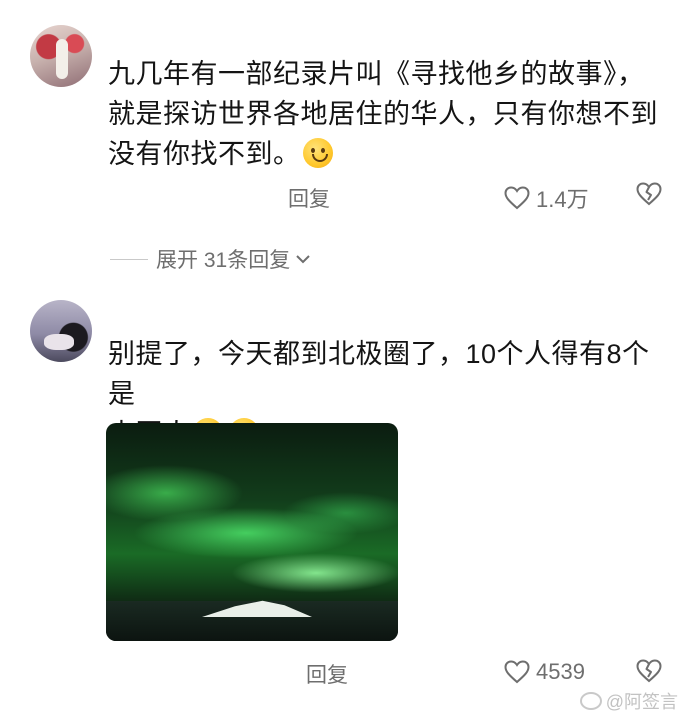 The image size is (690, 717). What do you see at coordinates (129, 259) in the screenshot?
I see `divider` at bounding box center [129, 259].